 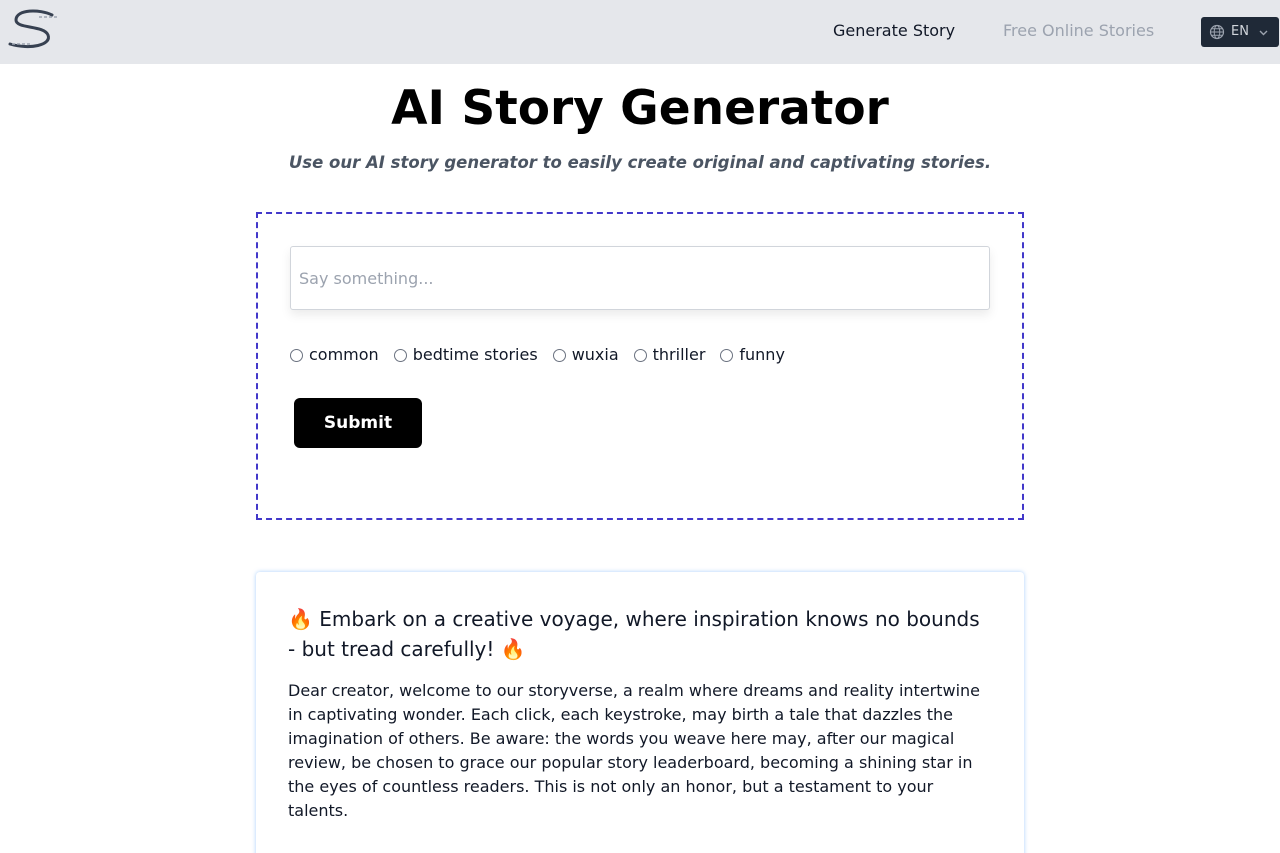 I want to click on story-type-option-wuxia: wuxia, so click(x=585, y=355).